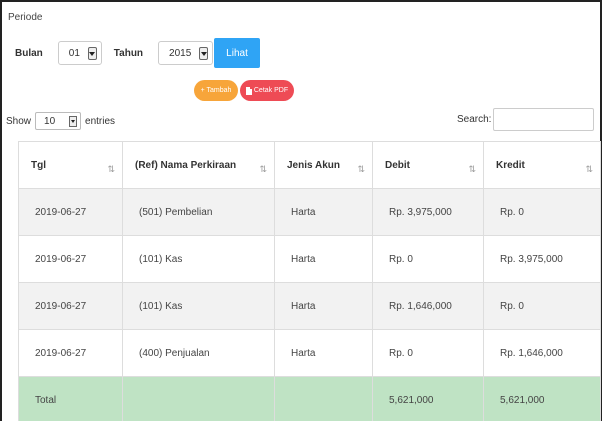  I want to click on entries-select: 10, so click(58, 121).